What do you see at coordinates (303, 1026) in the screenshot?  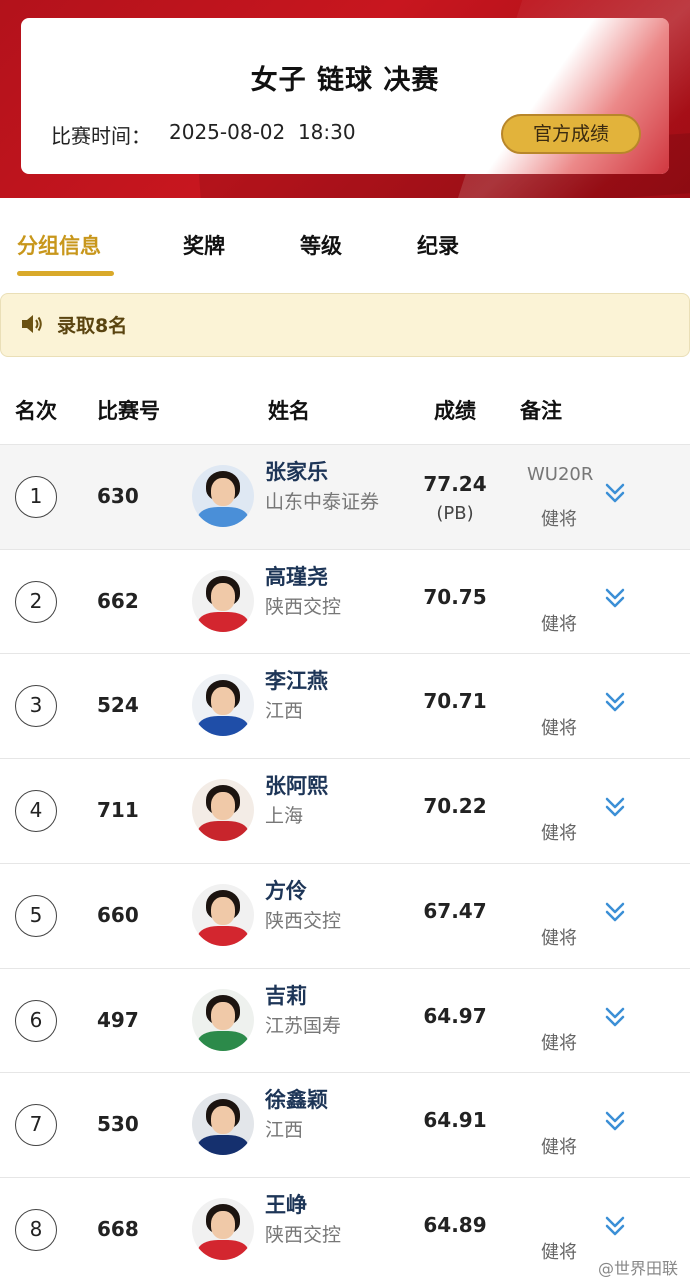 I see `athlete-team: 江苏国寿` at bounding box center [303, 1026].